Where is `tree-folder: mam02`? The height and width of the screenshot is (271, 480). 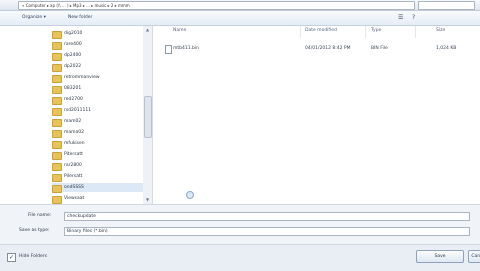
tree-folder: mam02 is located at coordinates (98, 122).